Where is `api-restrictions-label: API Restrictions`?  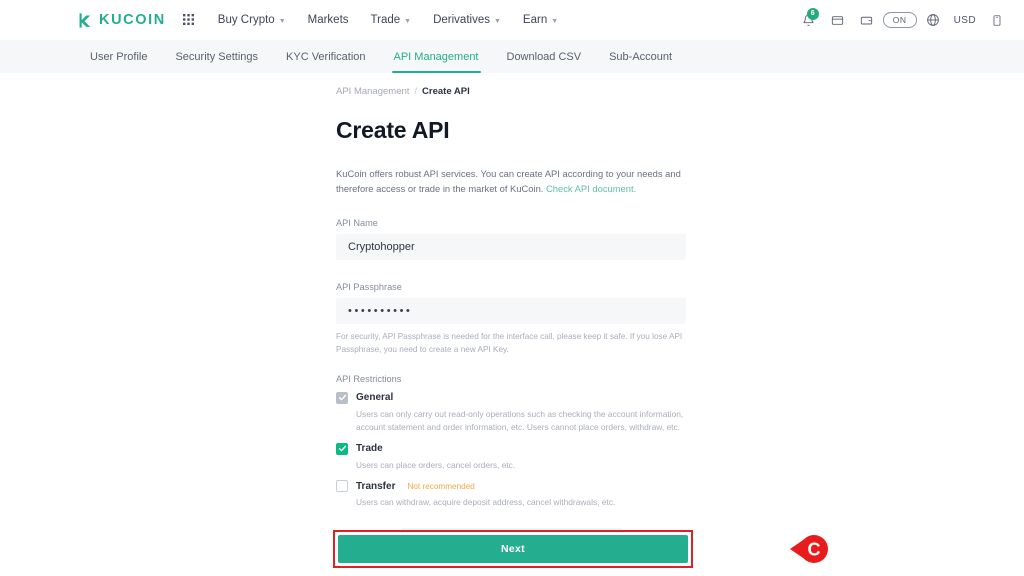 api-restrictions-label: API Restrictions is located at coordinates (369, 378).